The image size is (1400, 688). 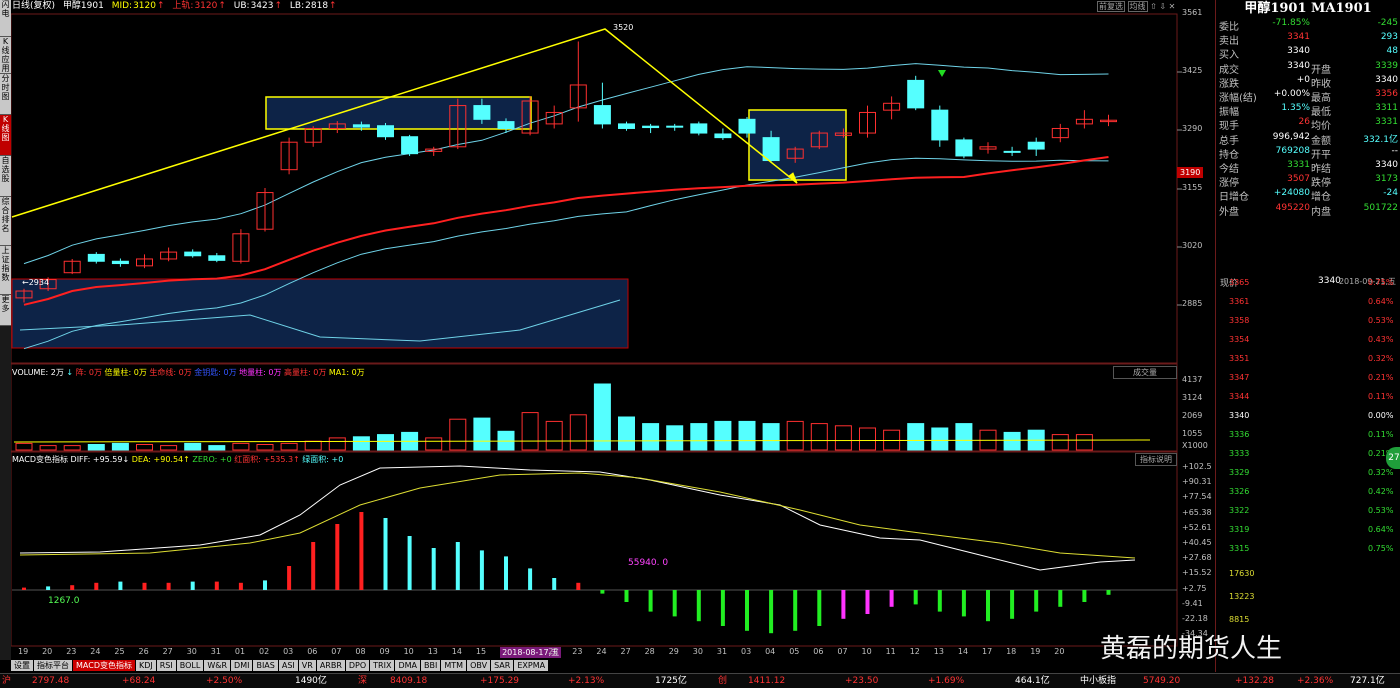 I want to click on watermark: 黄磊的期货人生, so click(x=1191, y=649).